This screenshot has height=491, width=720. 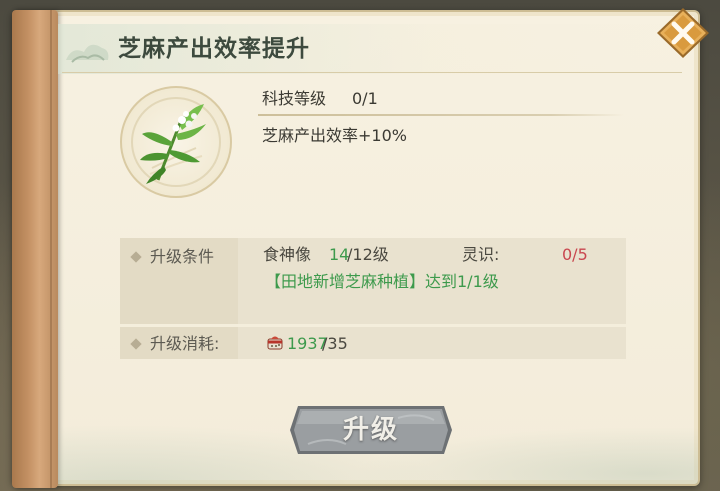 I want to click on tech-icon-frame, so click(x=176, y=142).